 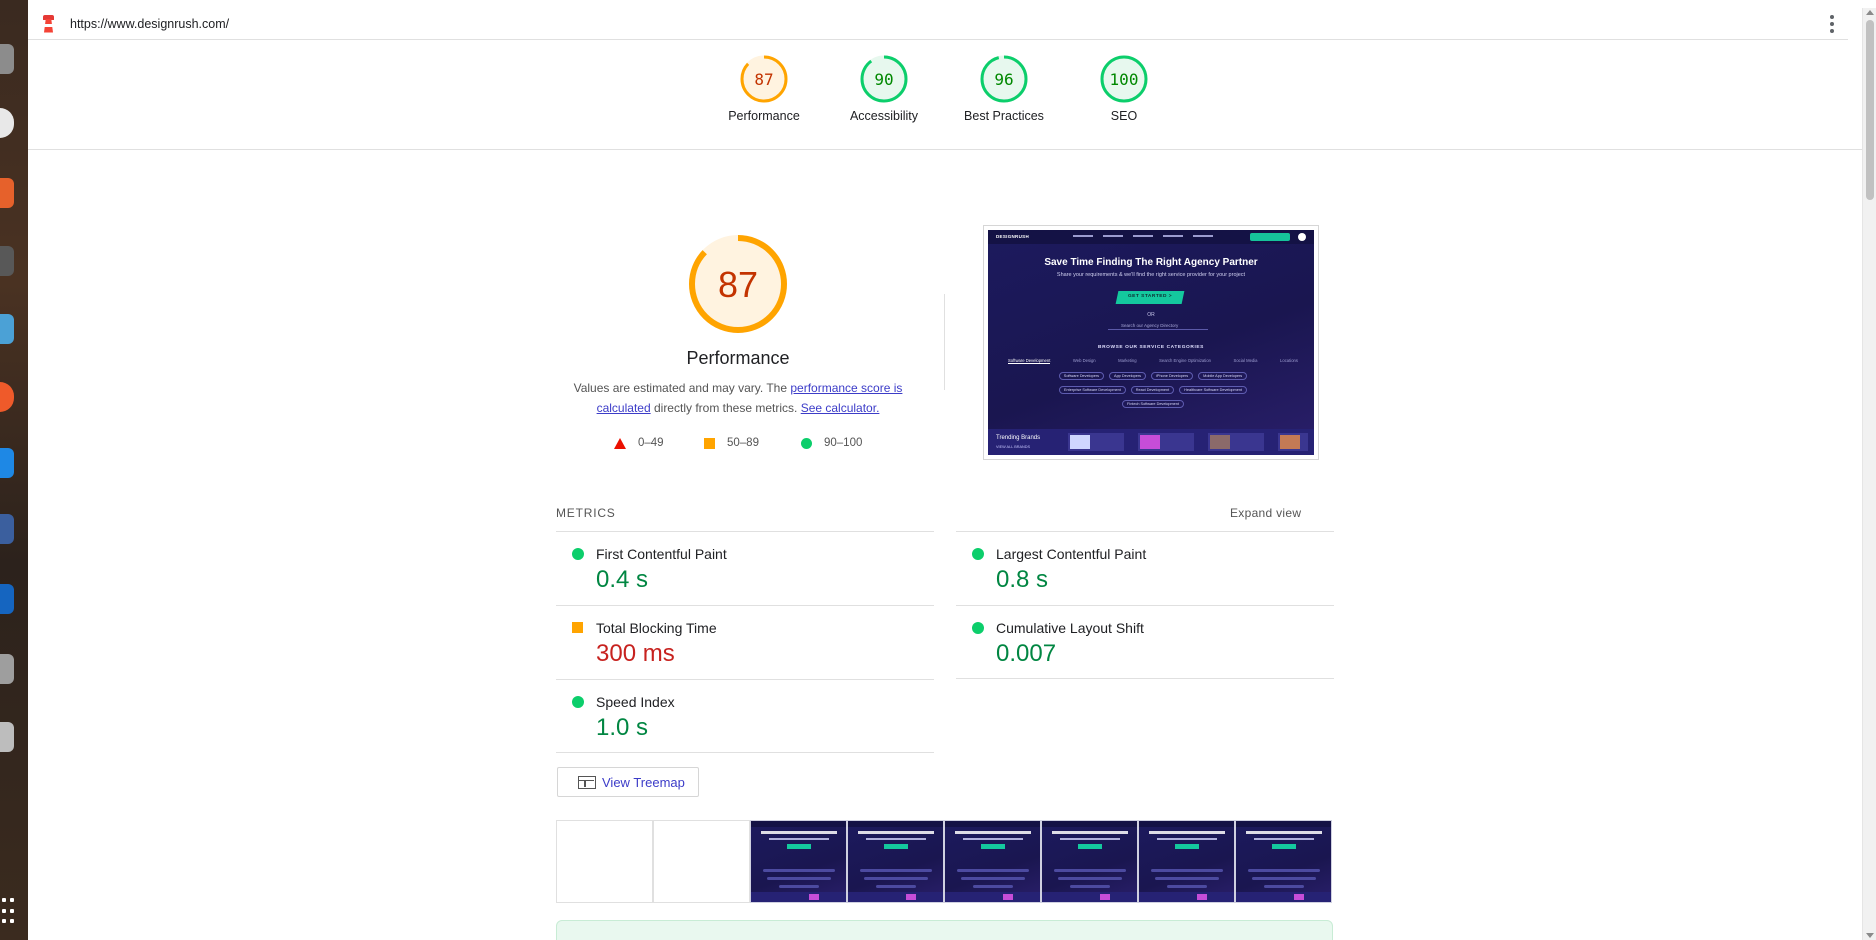 What do you see at coordinates (635, 653) in the screenshot?
I see `metric-value: 300 ms` at bounding box center [635, 653].